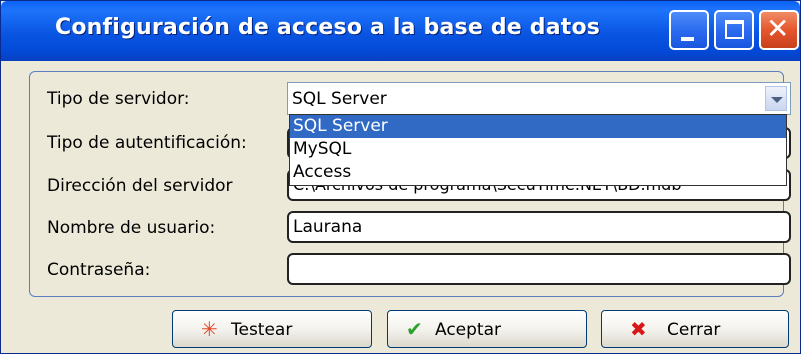 Image resolution: width=801 pixels, height=354 pixels. Describe the element at coordinates (99, 270) in the screenshot. I see `password-label: Contraseña:` at that location.